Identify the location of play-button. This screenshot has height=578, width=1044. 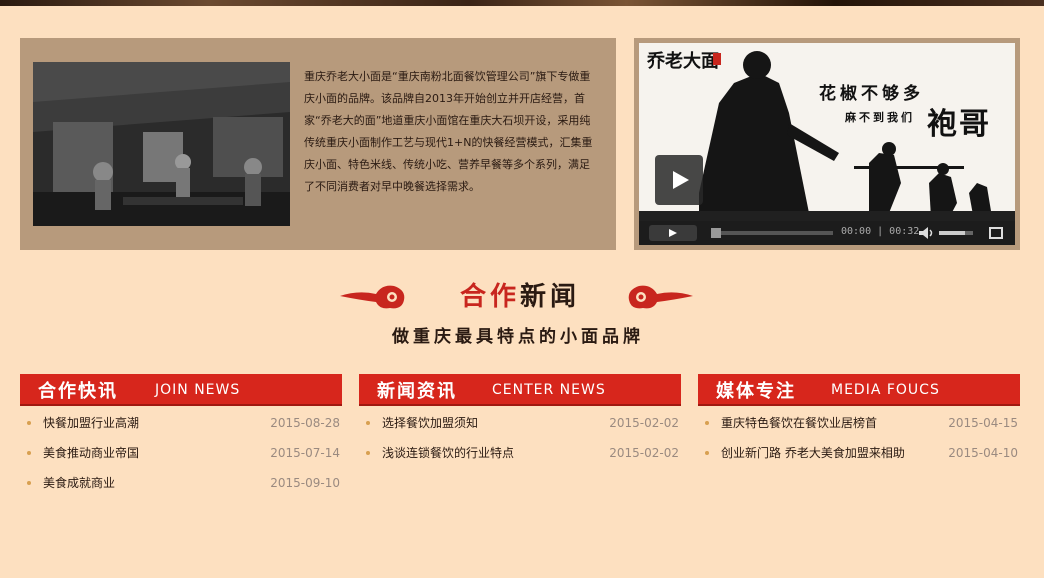
(673, 233).